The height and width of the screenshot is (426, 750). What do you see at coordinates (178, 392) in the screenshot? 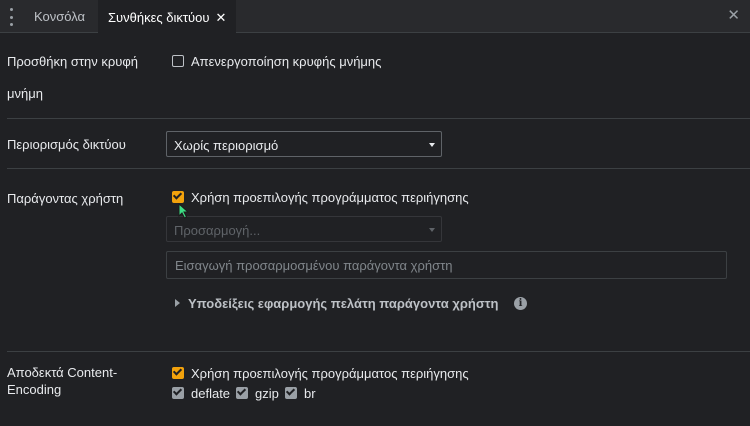
I see `deflate-checkbox` at bounding box center [178, 392].